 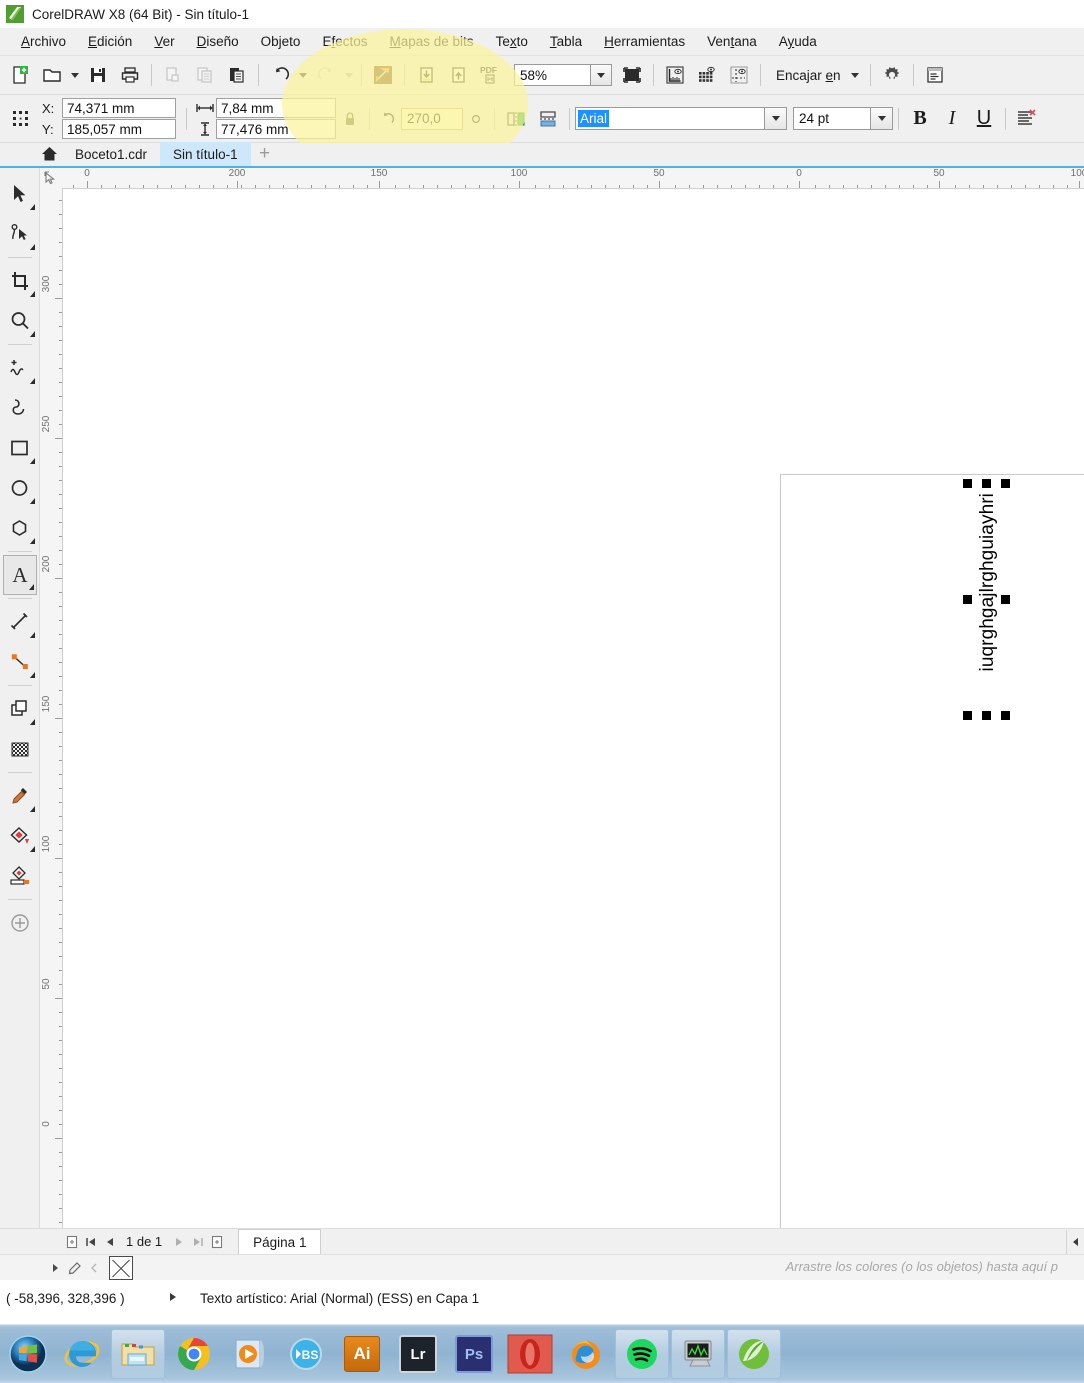 What do you see at coordinates (110, 41) in the screenshot?
I see `menu-edicion: Edición` at bounding box center [110, 41].